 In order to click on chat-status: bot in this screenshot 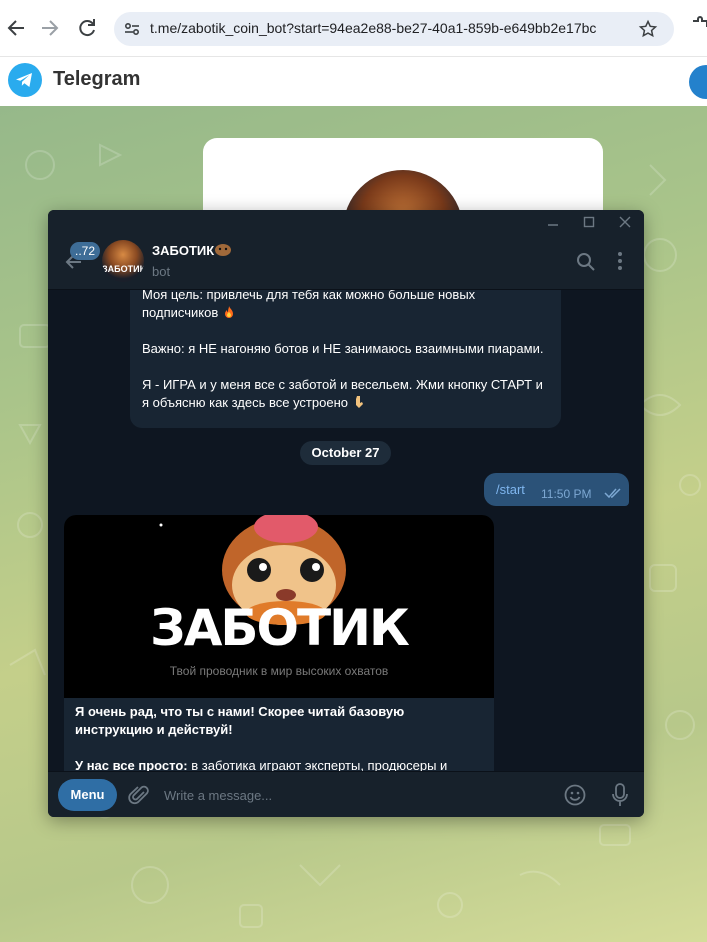, I will do `click(161, 271)`.